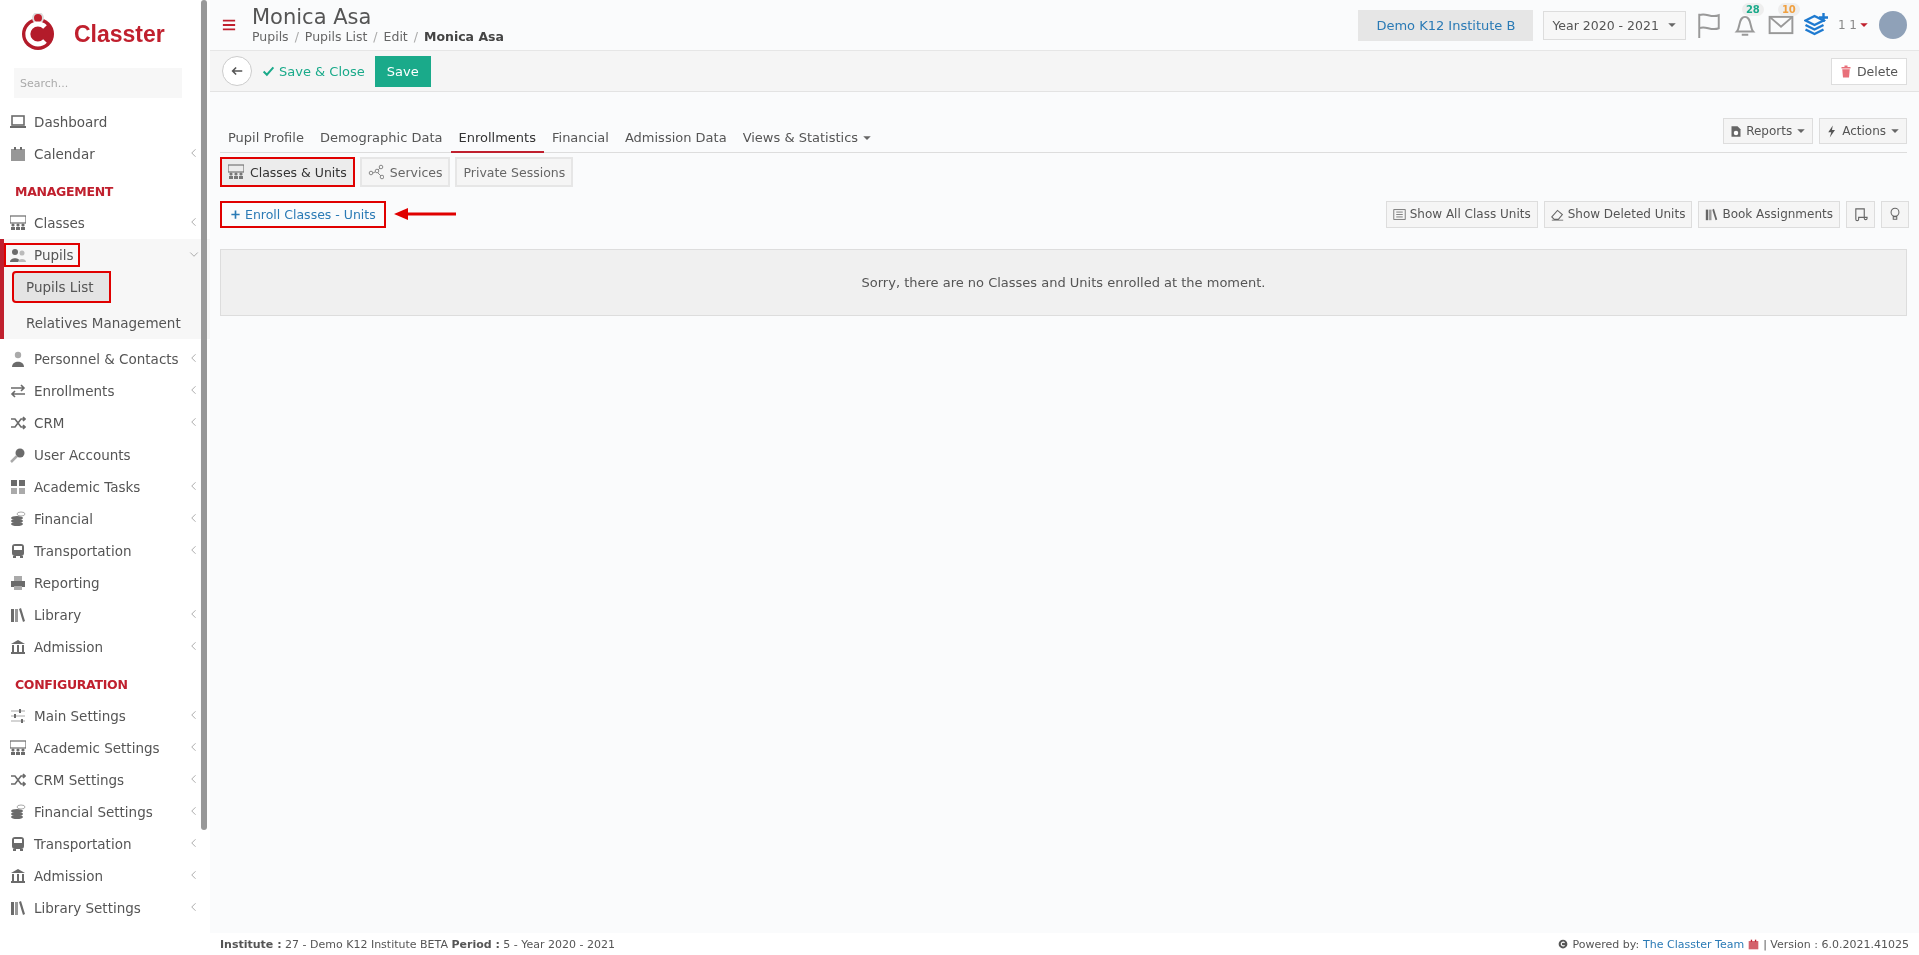 The height and width of the screenshot is (955, 1919). I want to click on sidebar-item: Financial, so click(105, 519).